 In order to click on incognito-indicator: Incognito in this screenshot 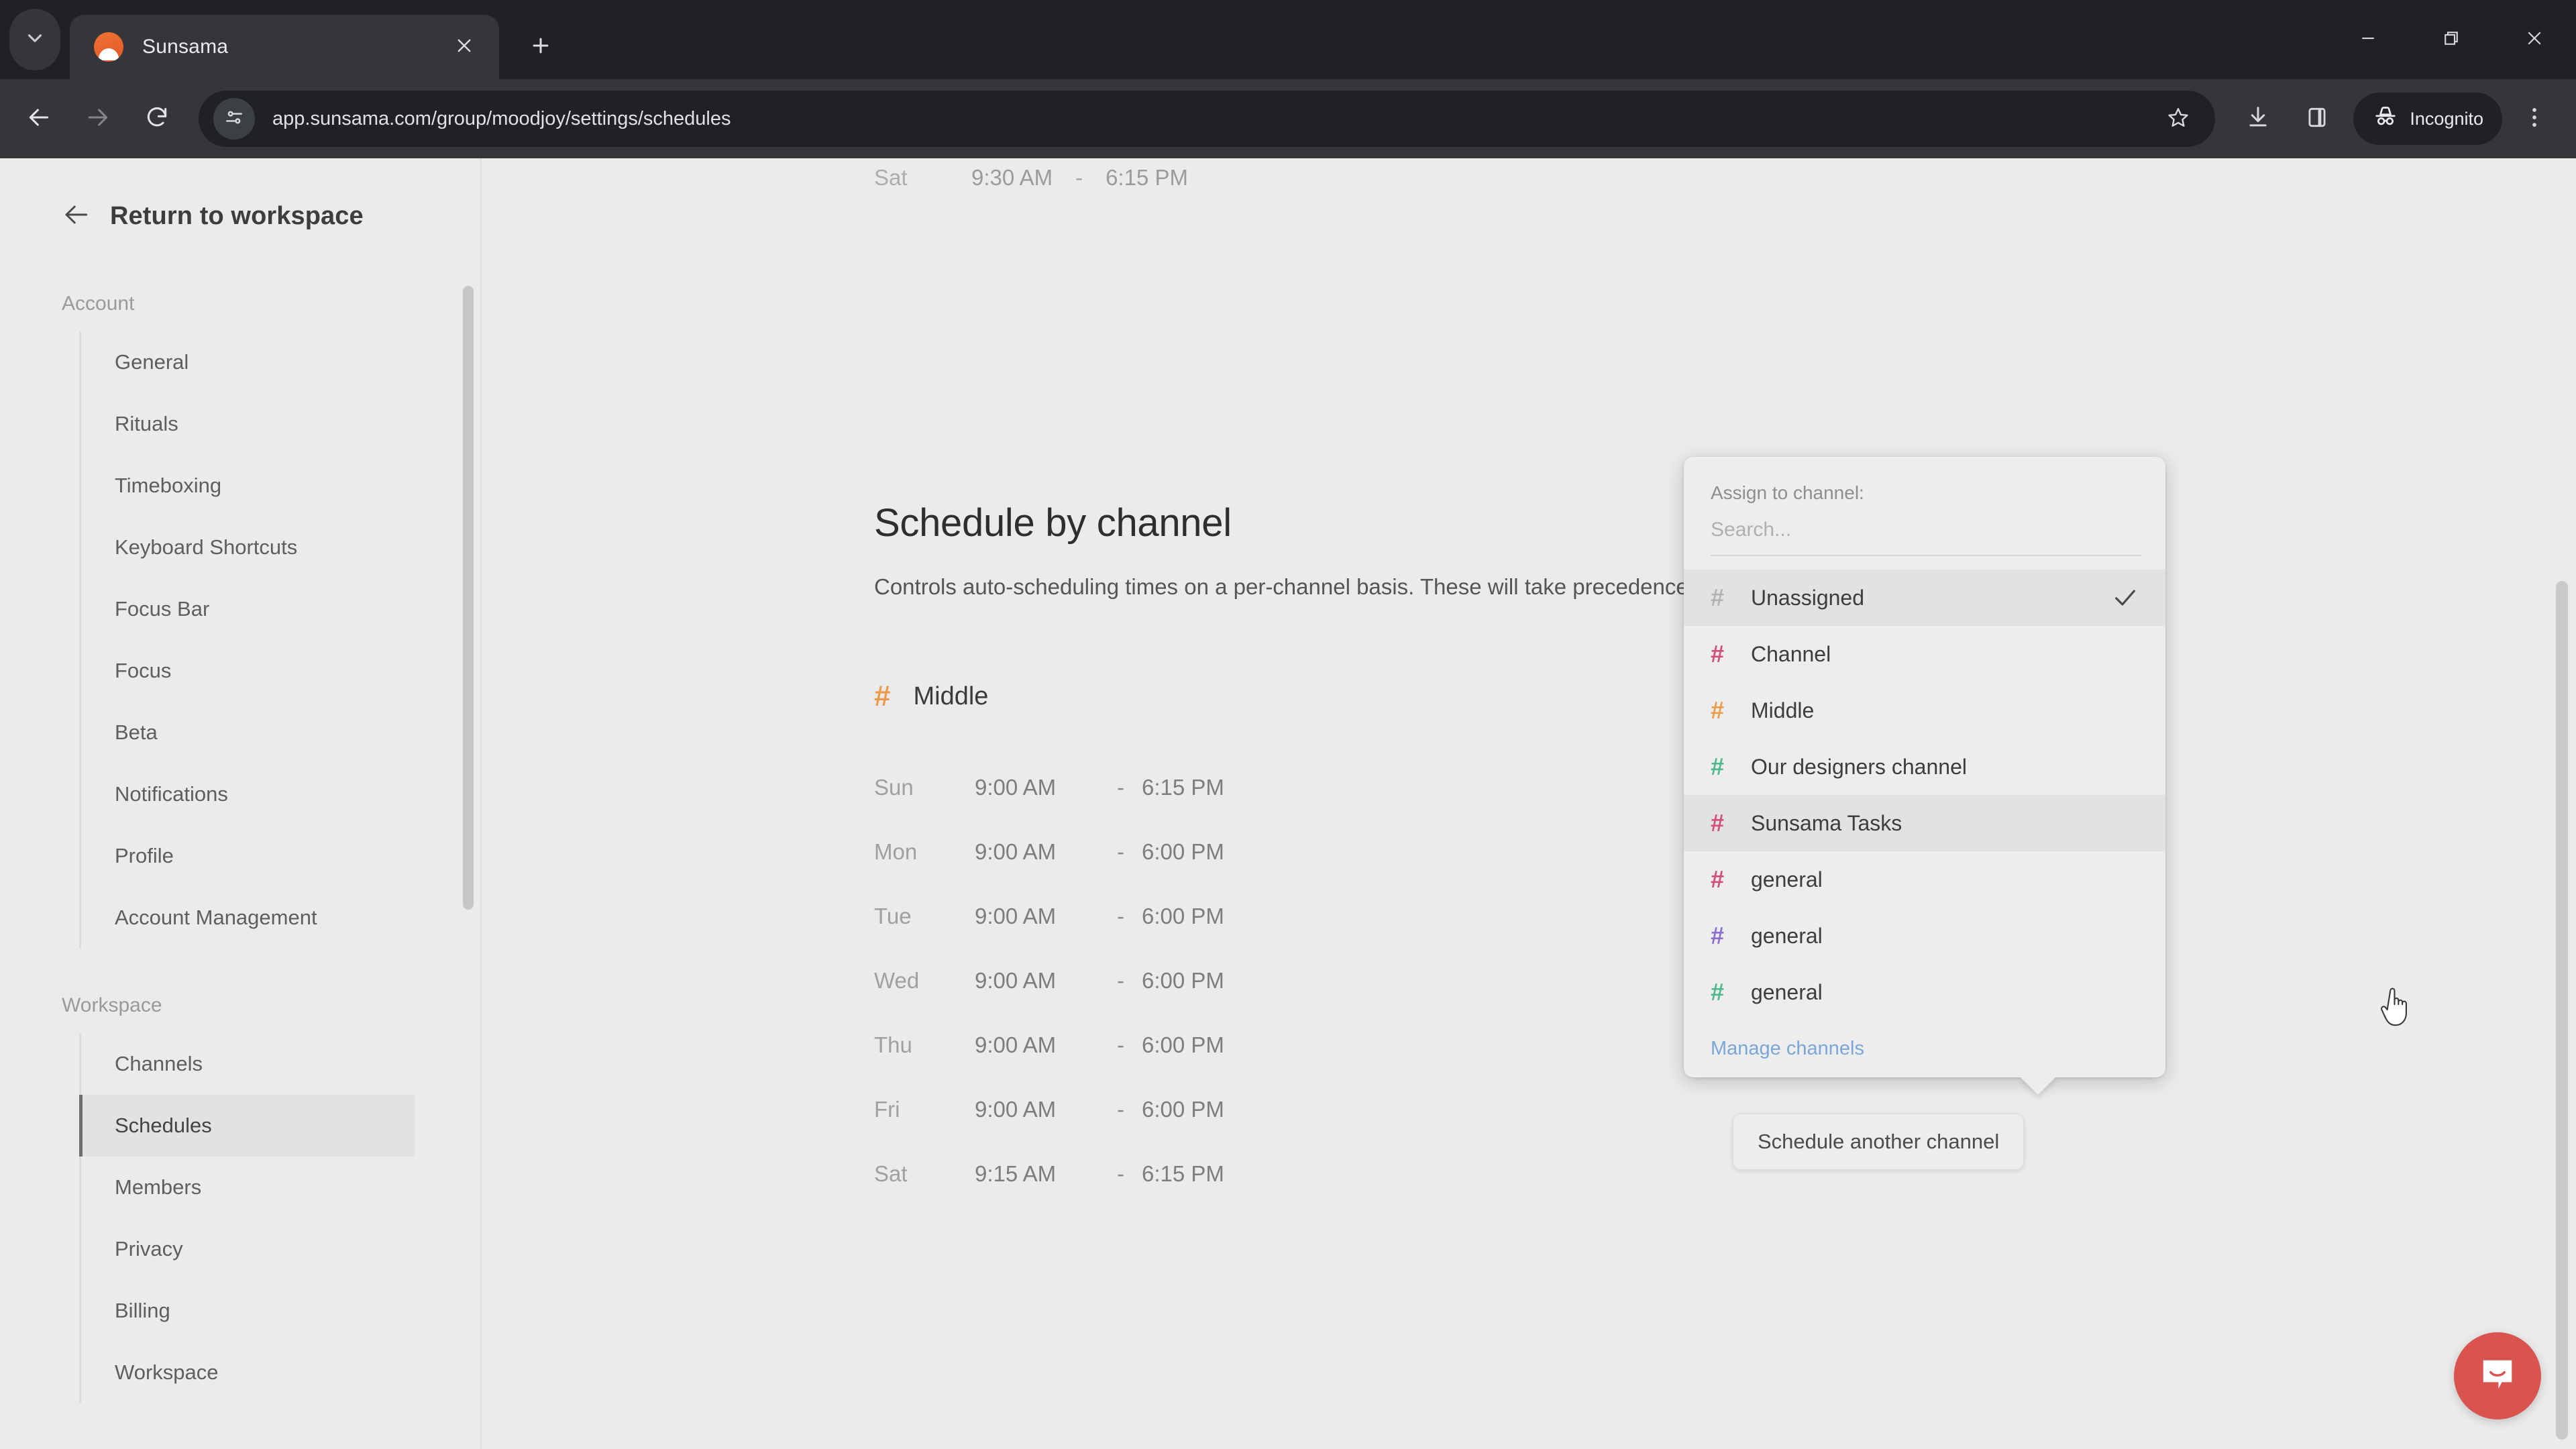, I will do `click(2427, 119)`.